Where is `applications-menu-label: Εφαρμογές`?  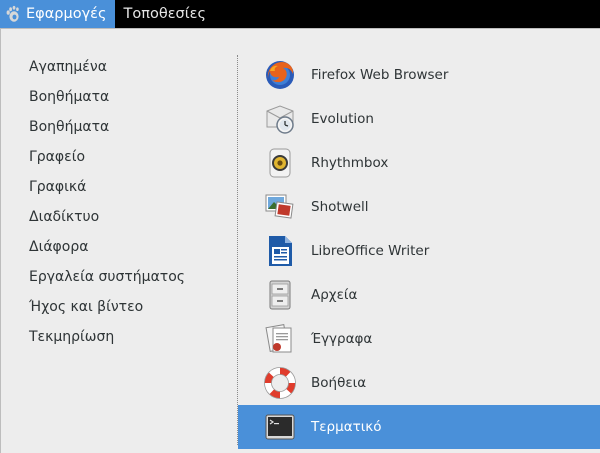
applications-menu-label: Εφαρμογές is located at coordinates (66, 14).